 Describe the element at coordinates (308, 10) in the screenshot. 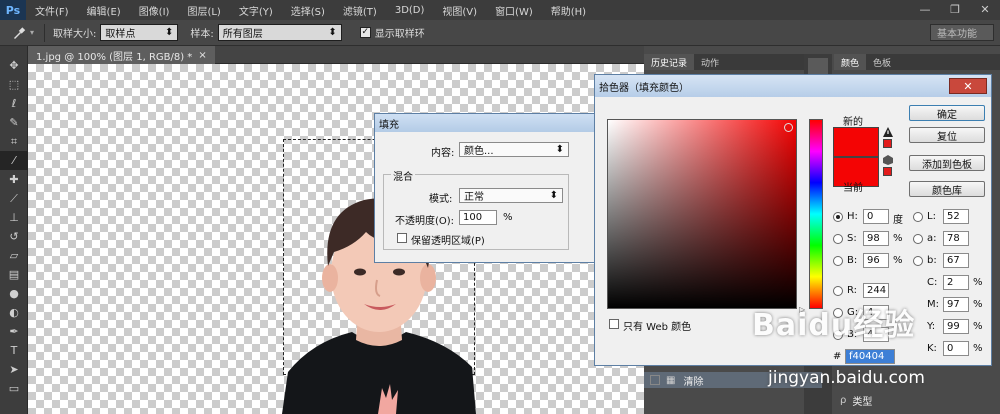

I see `menu-select: 选择(S)` at that location.